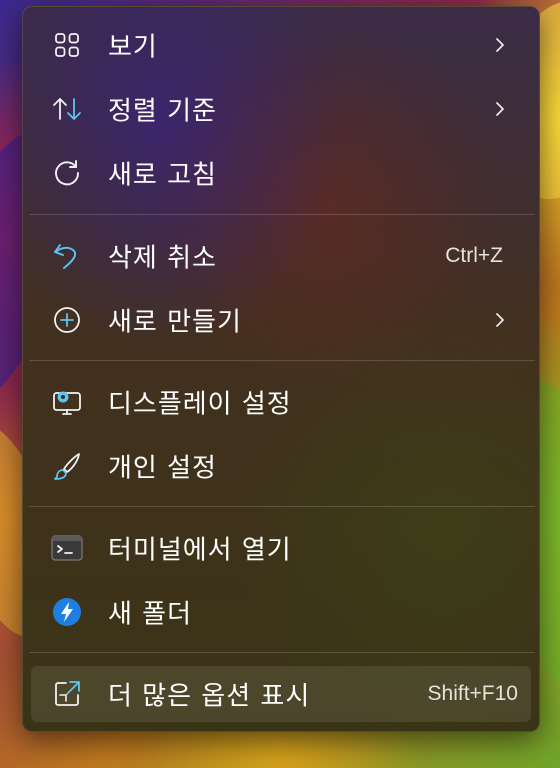 The width and height of the screenshot is (560, 768). Describe the element at coordinates (162, 175) in the screenshot. I see `menu-item-label: 새로 고침` at that location.